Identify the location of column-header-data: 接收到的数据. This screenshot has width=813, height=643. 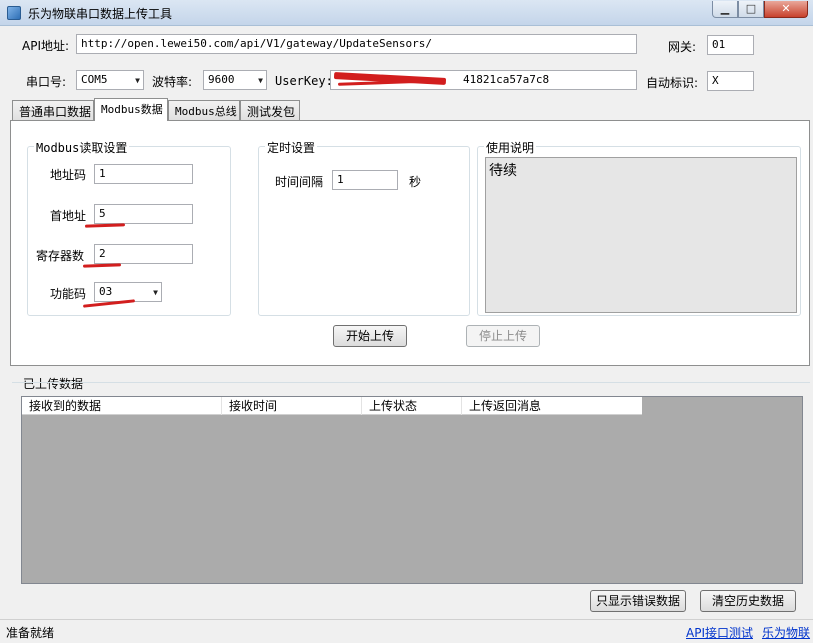
(122, 406).